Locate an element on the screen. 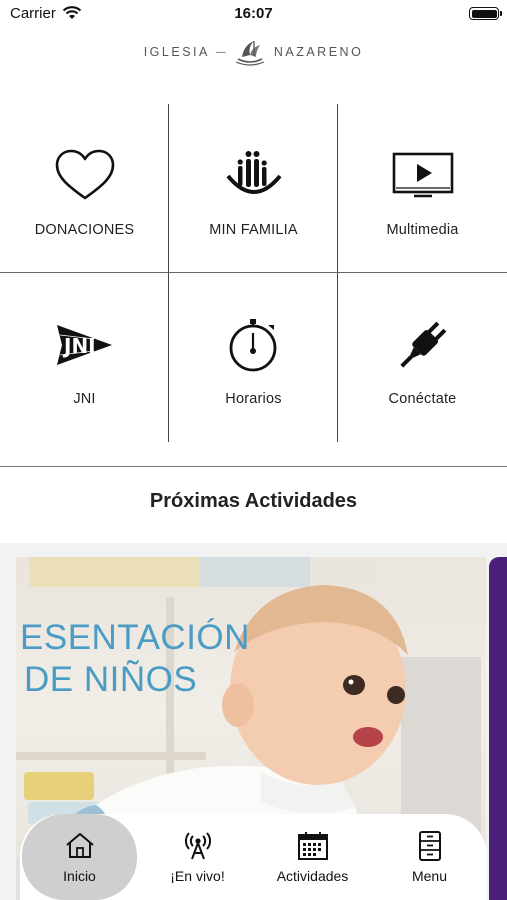 The width and height of the screenshot is (507, 900). menu-item-multimedia: Multimedia is located at coordinates (422, 188).